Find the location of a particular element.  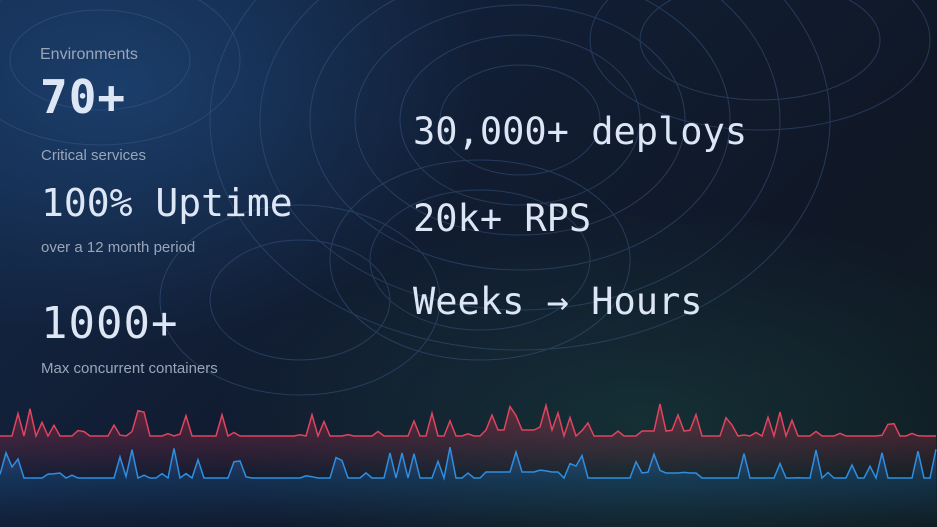

containers-label: Max concurrent containers is located at coordinates (129, 368).